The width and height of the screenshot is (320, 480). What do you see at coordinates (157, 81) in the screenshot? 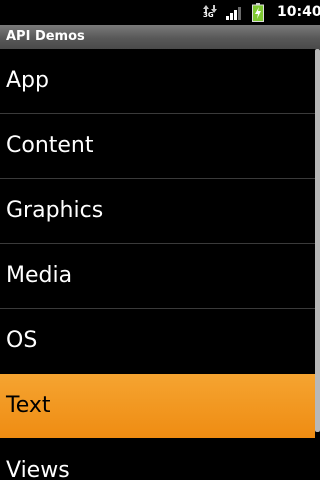
I see `list-item-app: App` at bounding box center [157, 81].